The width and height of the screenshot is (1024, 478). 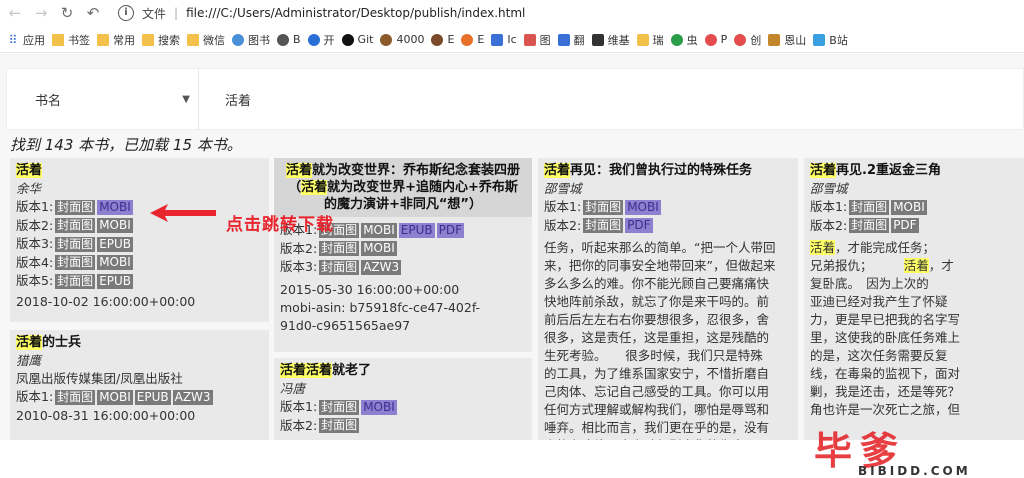 I want to click on book-title: 活着的士兵, so click(x=139, y=342).